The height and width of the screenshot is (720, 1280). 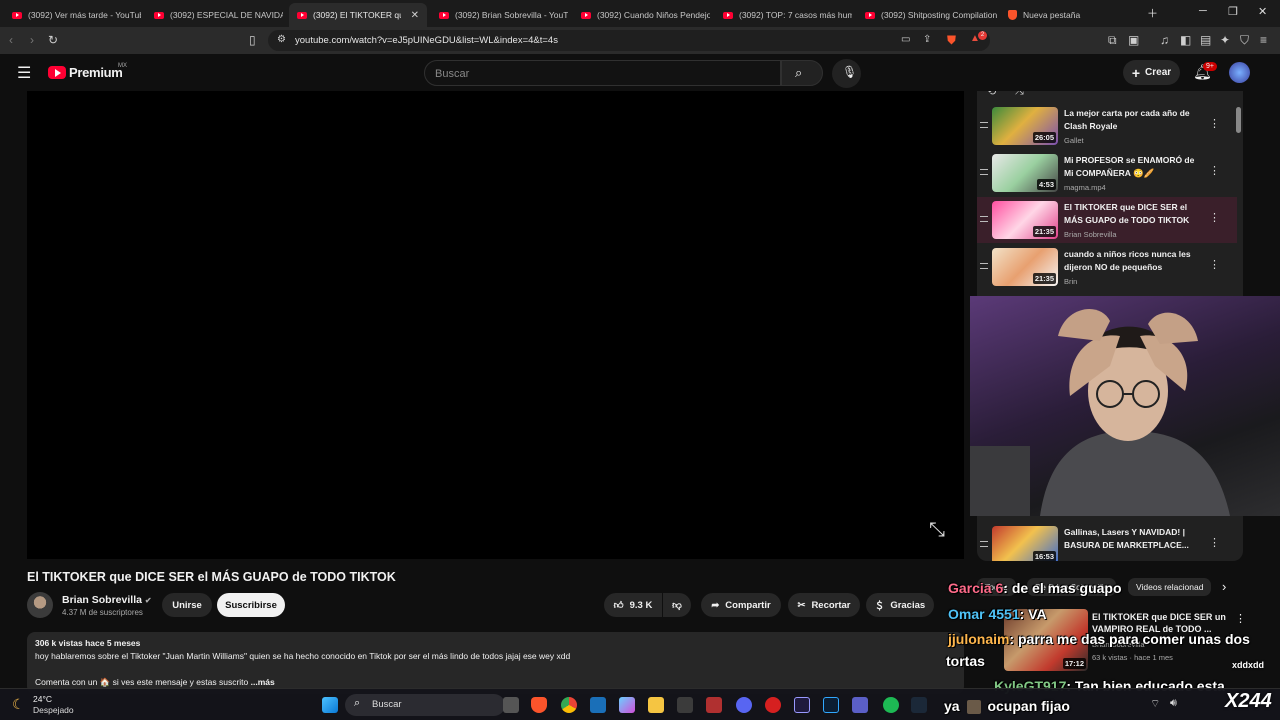 What do you see at coordinates (891, 705) in the screenshot?
I see `spotify-icon` at bounding box center [891, 705].